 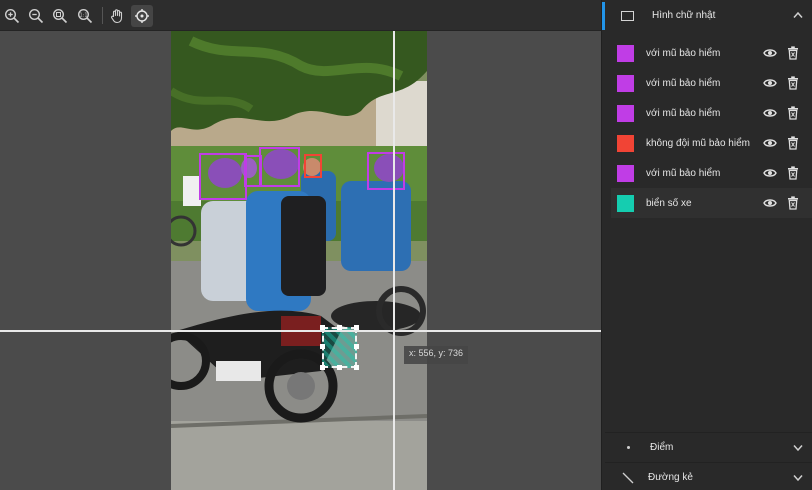 What do you see at coordinates (662, 447) in the screenshot?
I see `section-label: Điểm` at bounding box center [662, 447].